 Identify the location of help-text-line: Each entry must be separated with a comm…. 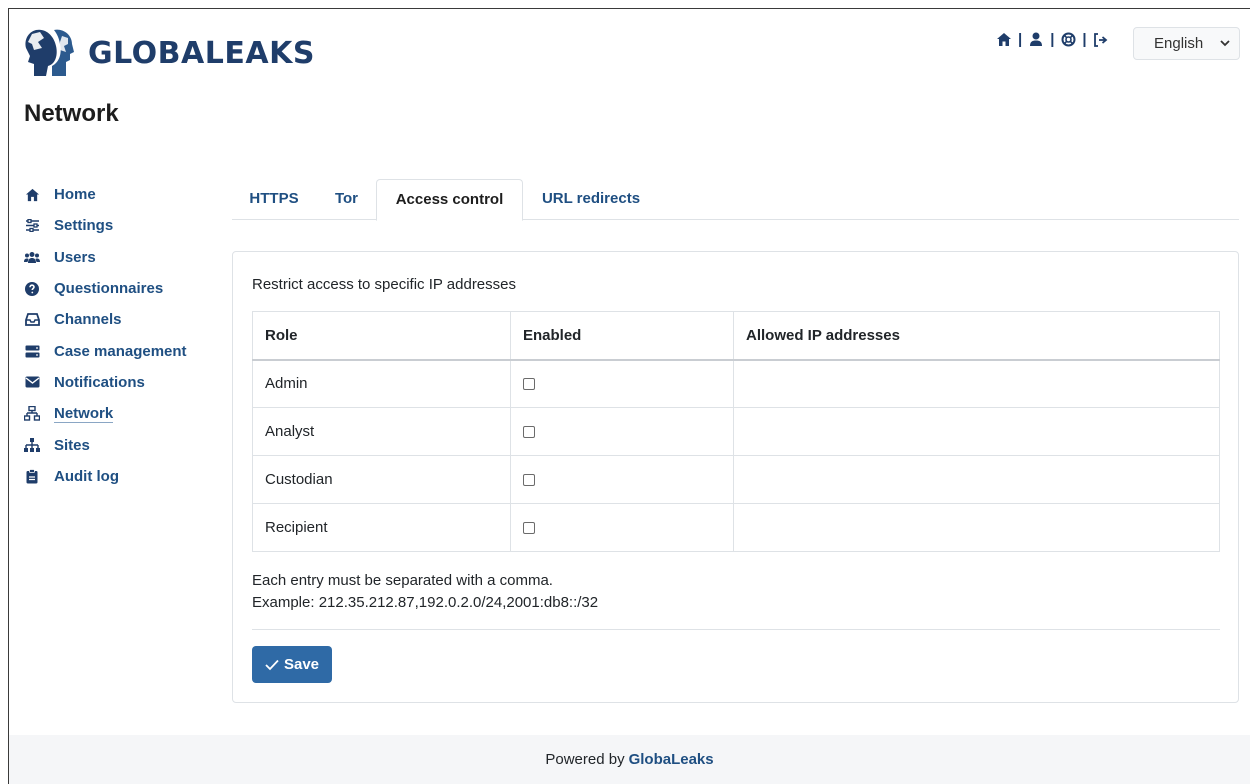
(402, 580).